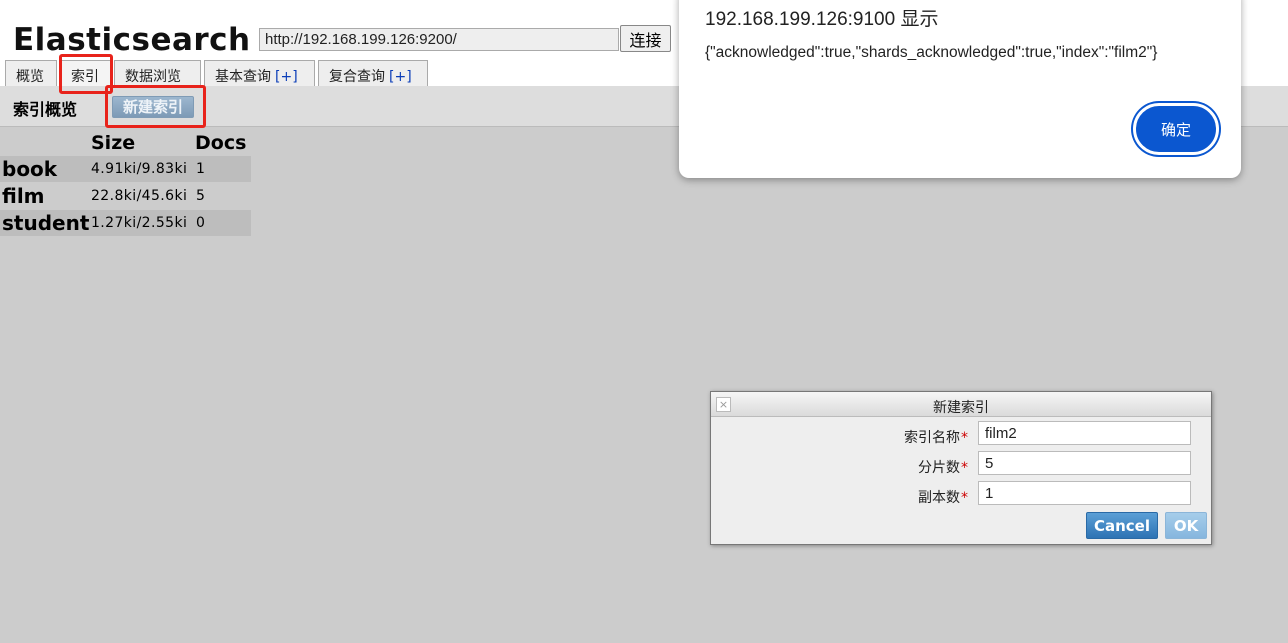 This screenshot has height=643, width=1288. What do you see at coordinates (153, 77) in the screenshot?
I see `tab-browser-label: 数据浏览` at bounding box center [153, 77].